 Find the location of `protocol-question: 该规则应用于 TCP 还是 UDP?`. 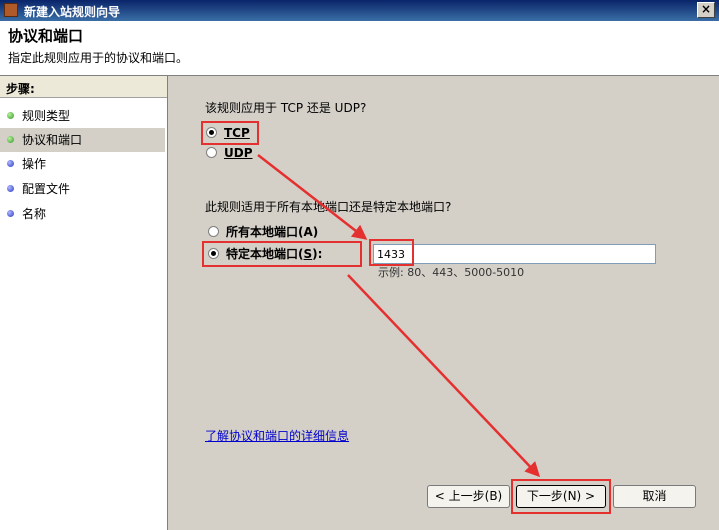

protocol-question: 该规则应用于 TCP 还是 UDP? is located at coordinates (286, 108).